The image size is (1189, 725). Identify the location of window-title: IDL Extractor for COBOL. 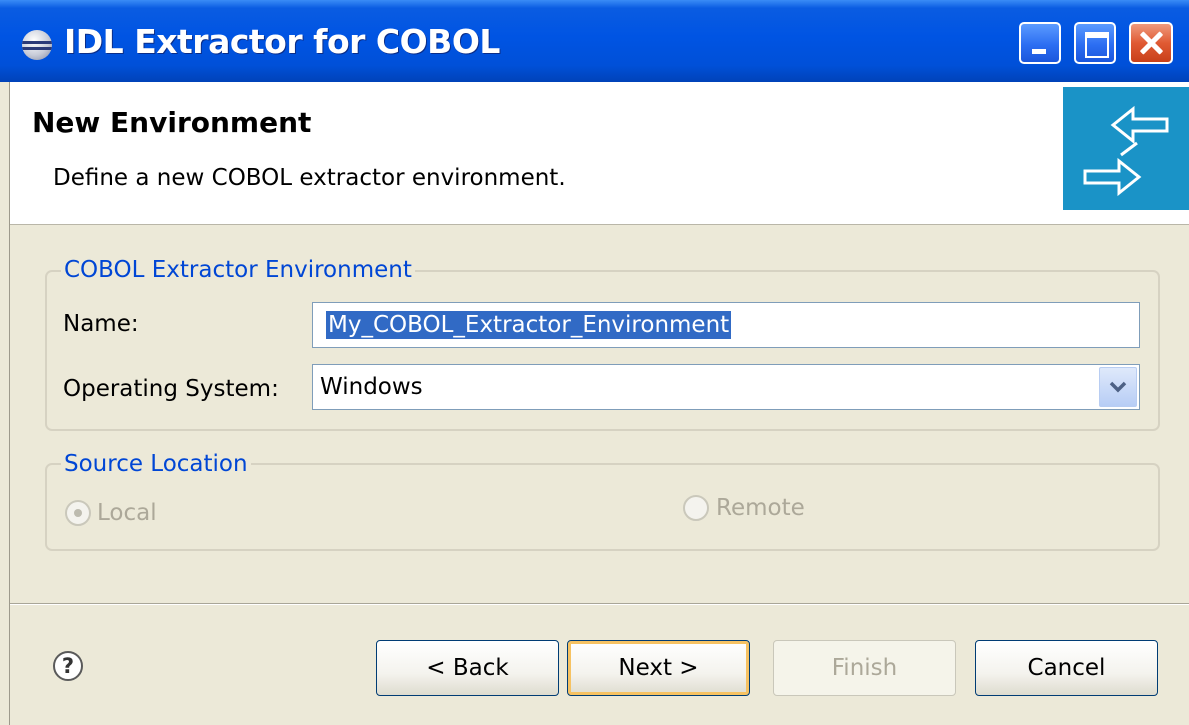
(282, 41).